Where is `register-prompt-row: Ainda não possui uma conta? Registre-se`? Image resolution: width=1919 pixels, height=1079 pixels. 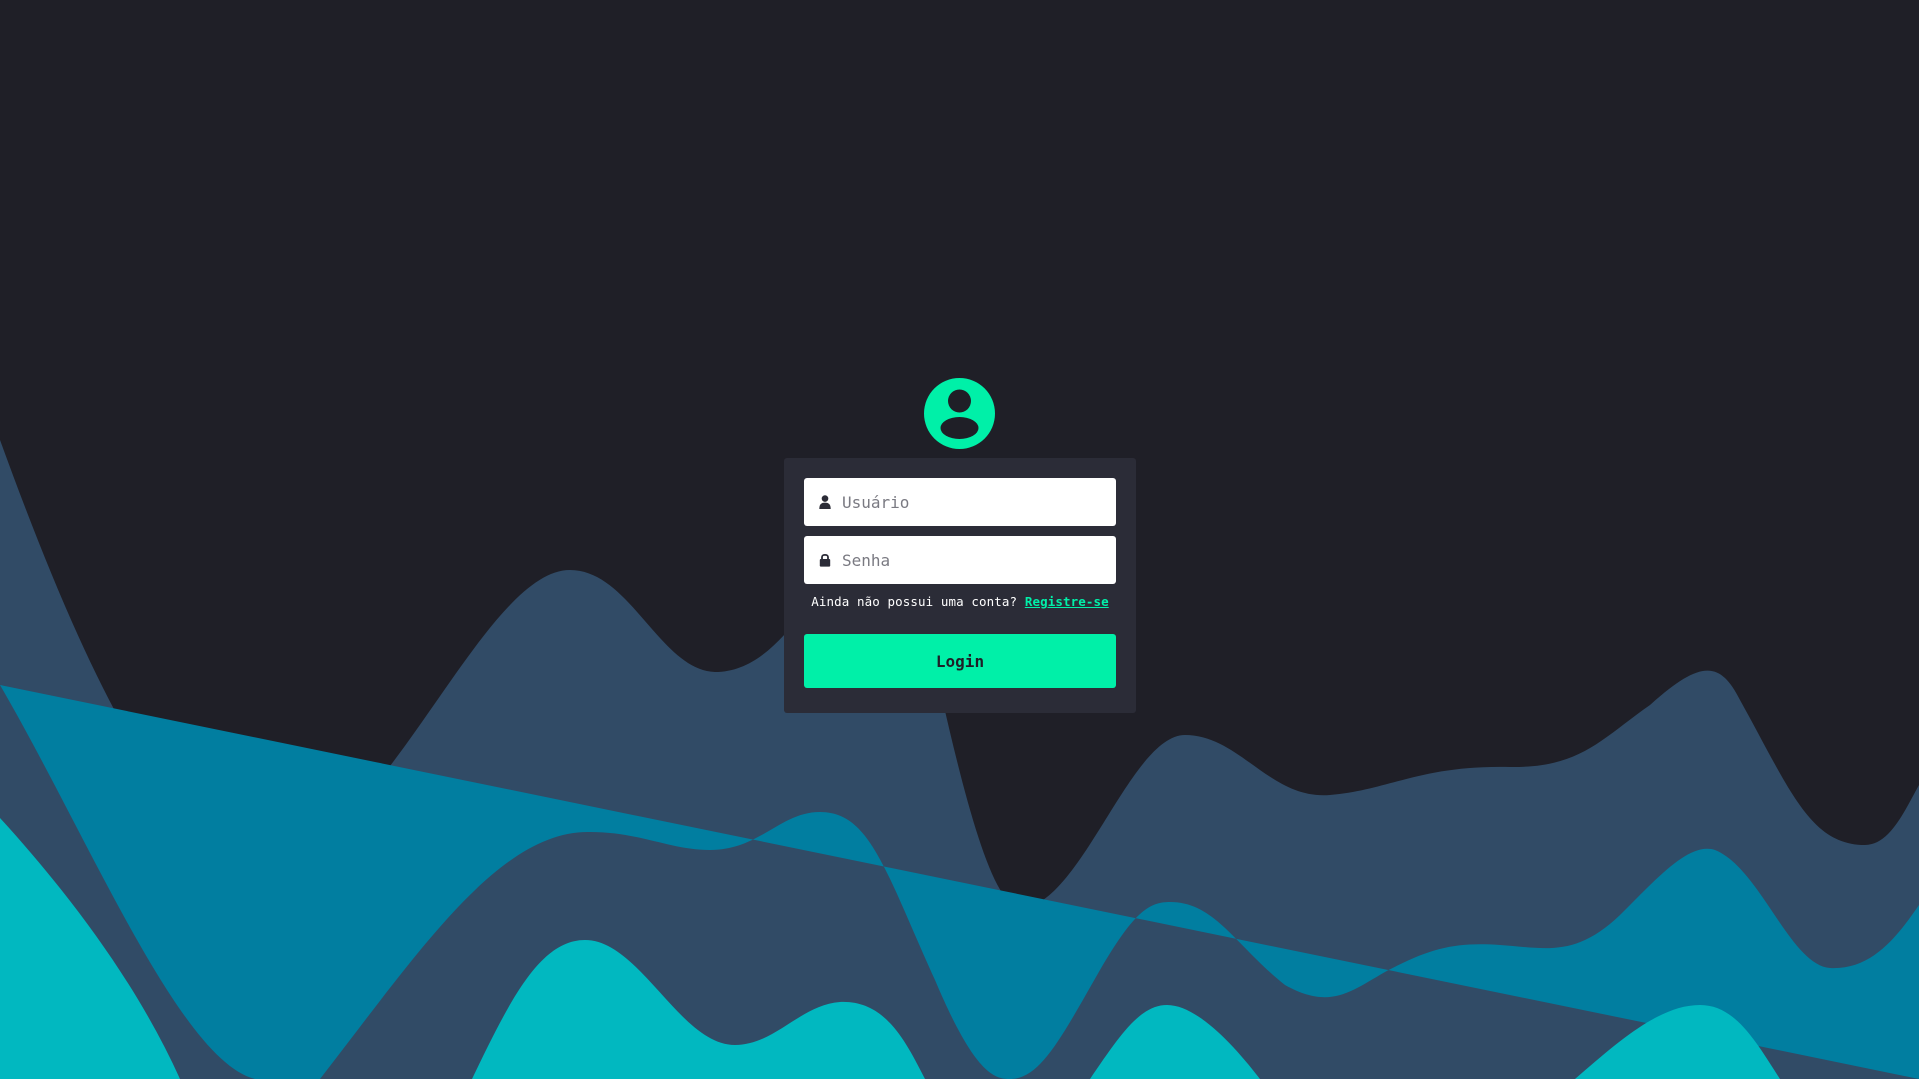 register-prompt-row: Ainda não possui uma conta? Registre-se is located at coordinates (960, 601).